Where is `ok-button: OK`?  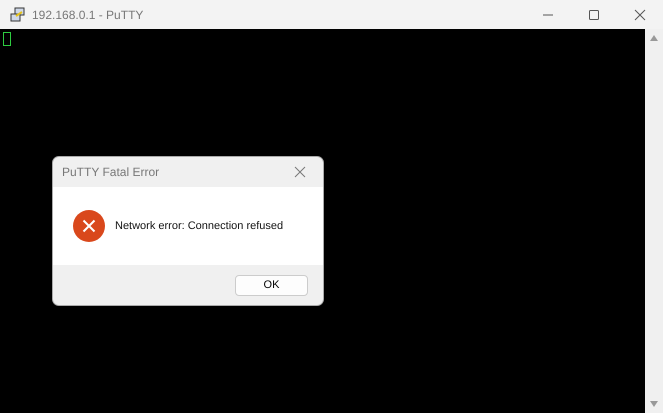 ok-button: OK is located at coordinates (271, 285).